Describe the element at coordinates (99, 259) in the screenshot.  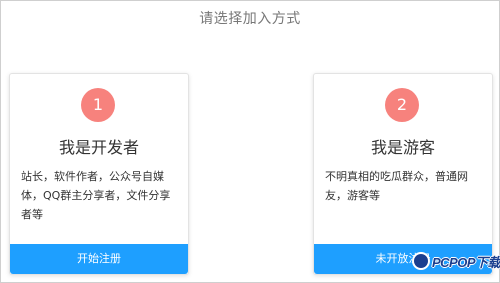
I see `start-register-button: 开始注册` at that location.